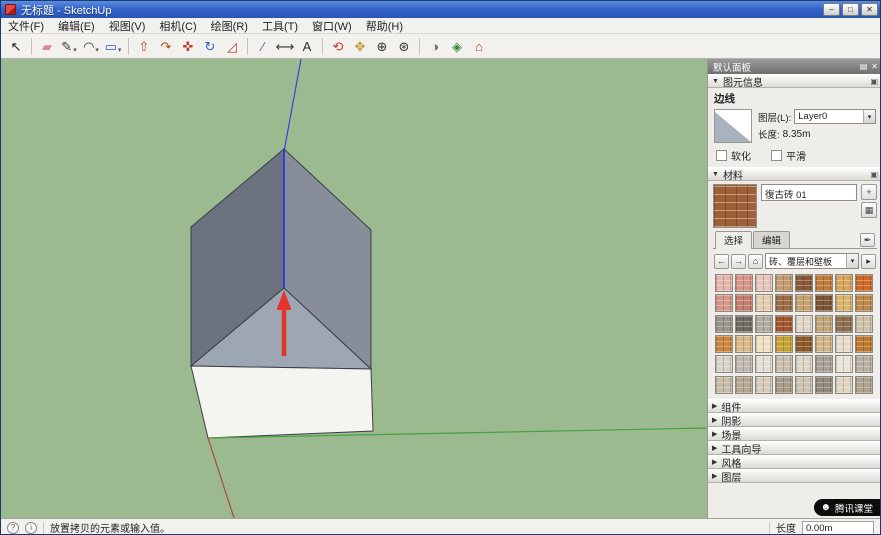 Image resolution: width=881 pixels, height=535 pixels. I want to click on maximize-button: □, so click(850, 9).